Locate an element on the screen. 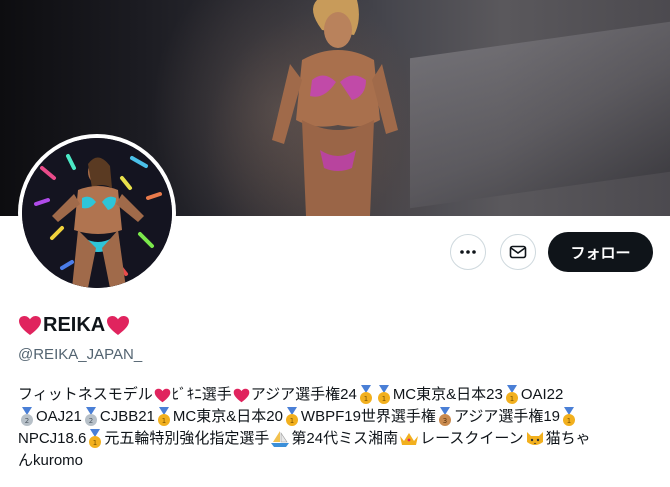 This screenshot has height=487, width=670. bio-text: NPCJ18.6 is located at coordinates (52, 438).